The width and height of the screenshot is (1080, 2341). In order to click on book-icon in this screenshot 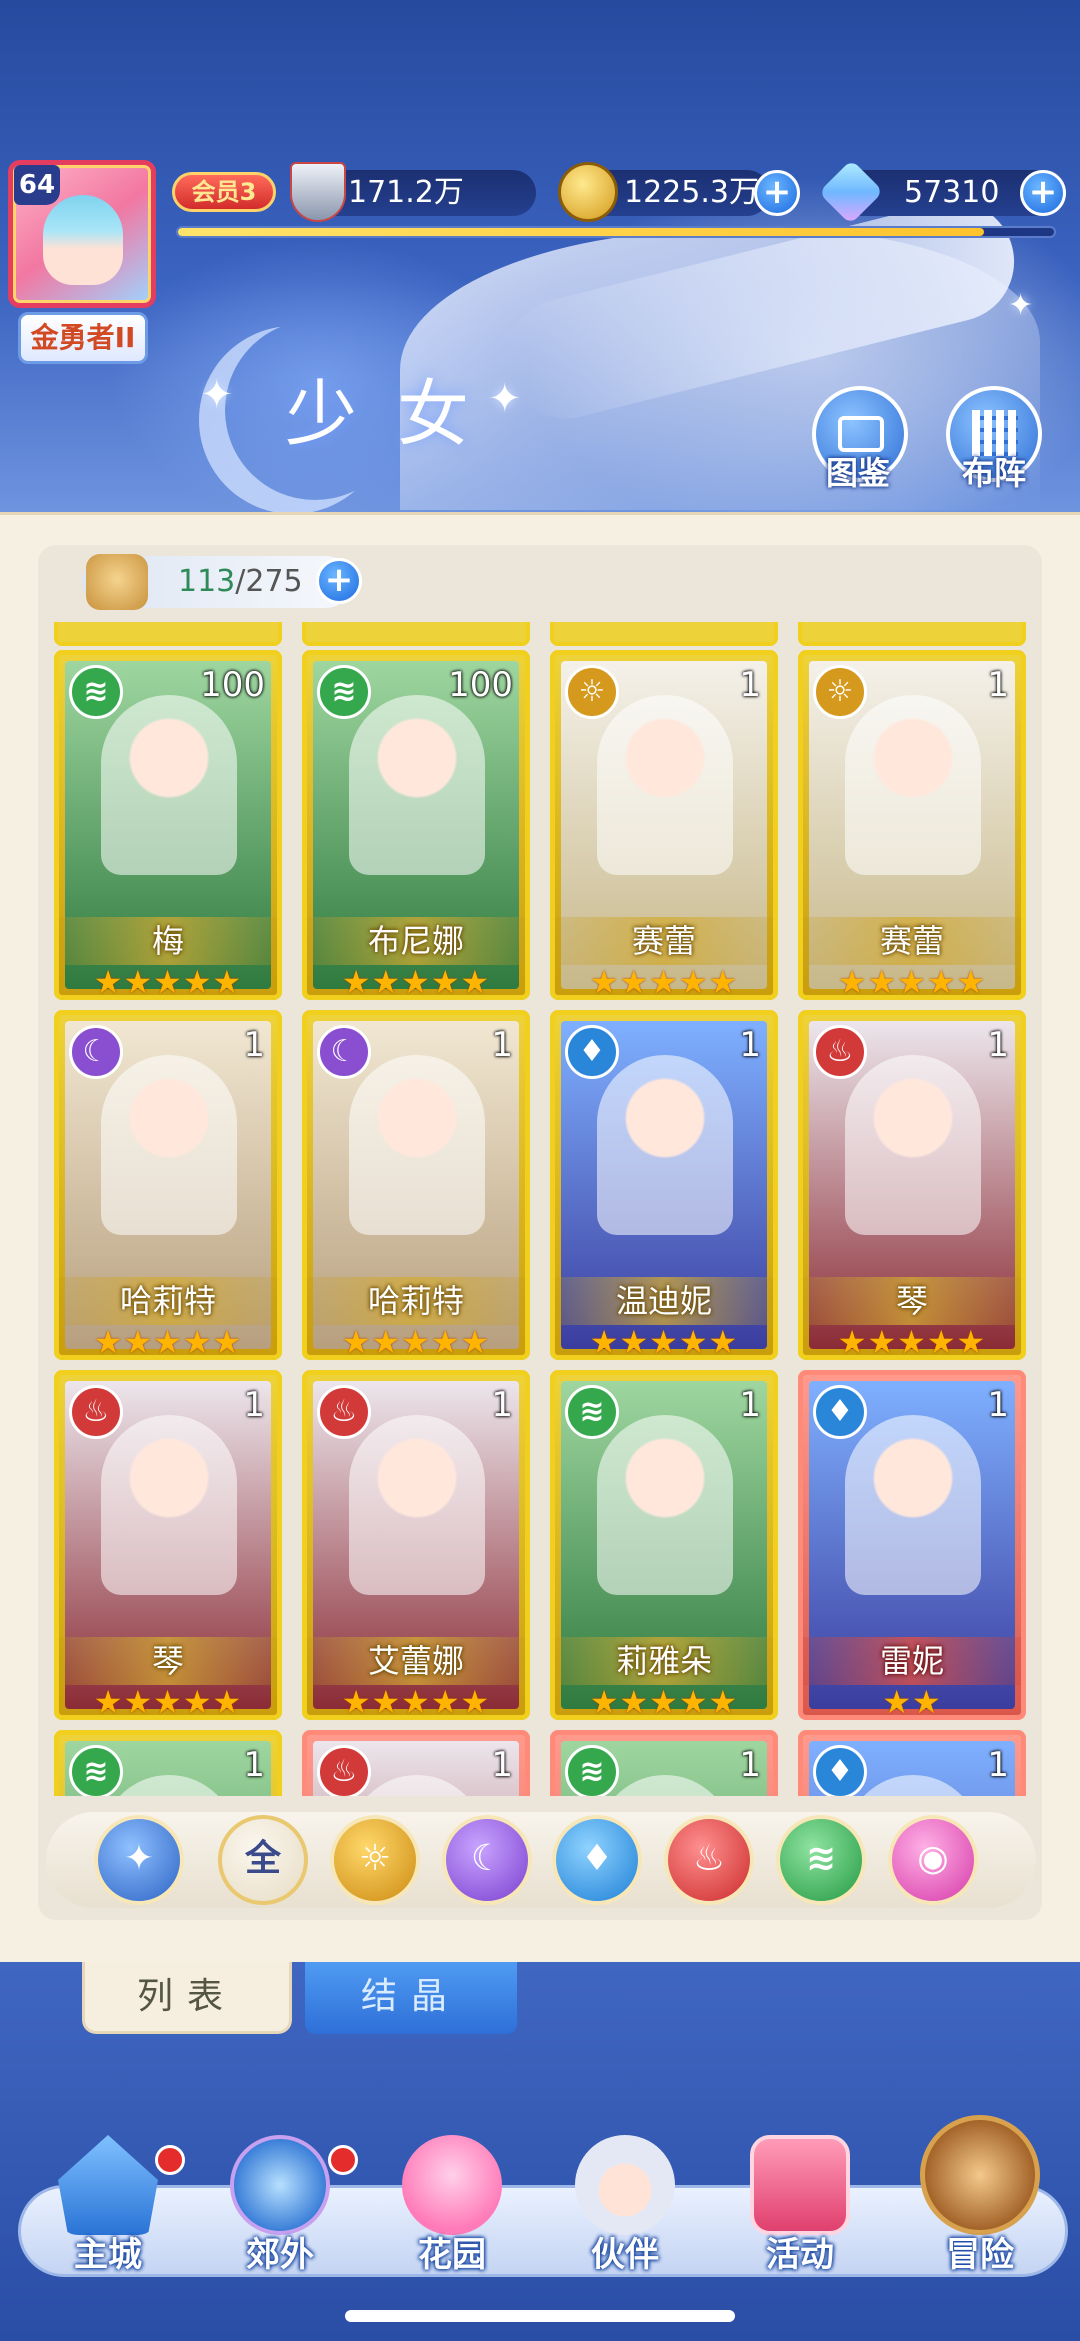, I will do `click(861, 434)`.